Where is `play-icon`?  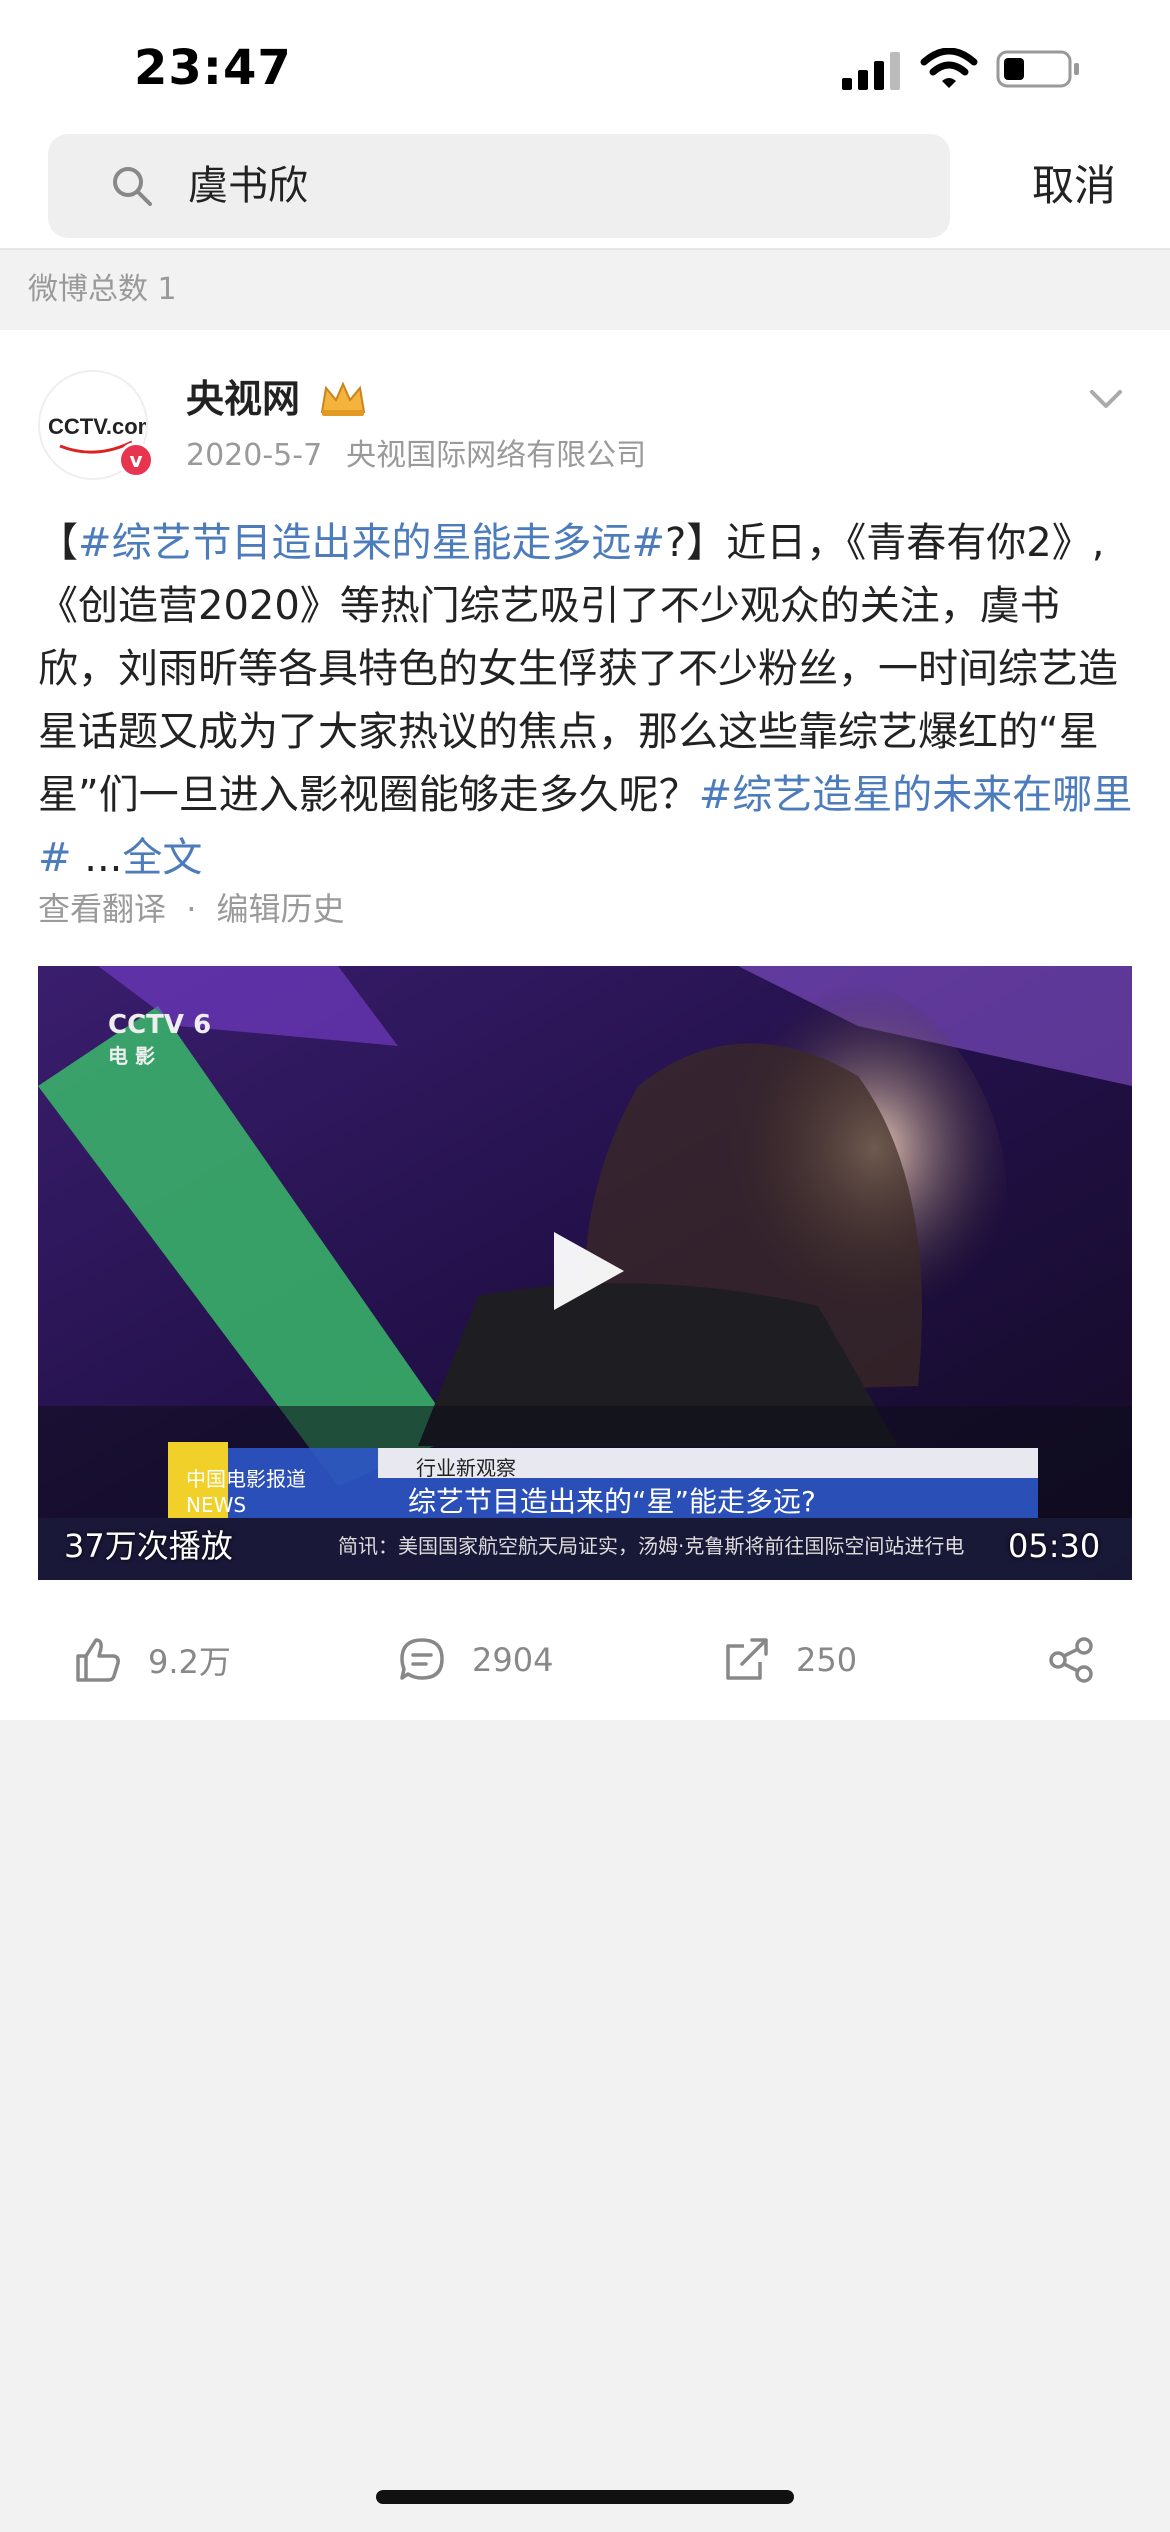 play-icon is located at coordinates (588, 1271).